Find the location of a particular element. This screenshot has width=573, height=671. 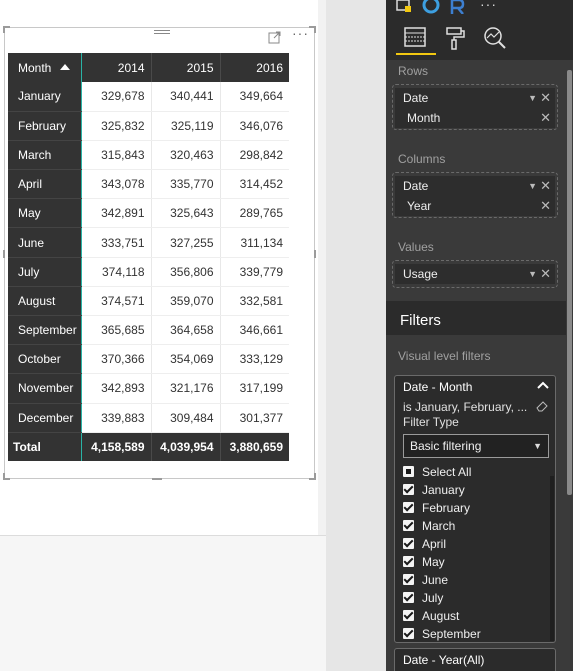

rows-field-date: Date ▼ ✕ is located at coordinates (475, 98).